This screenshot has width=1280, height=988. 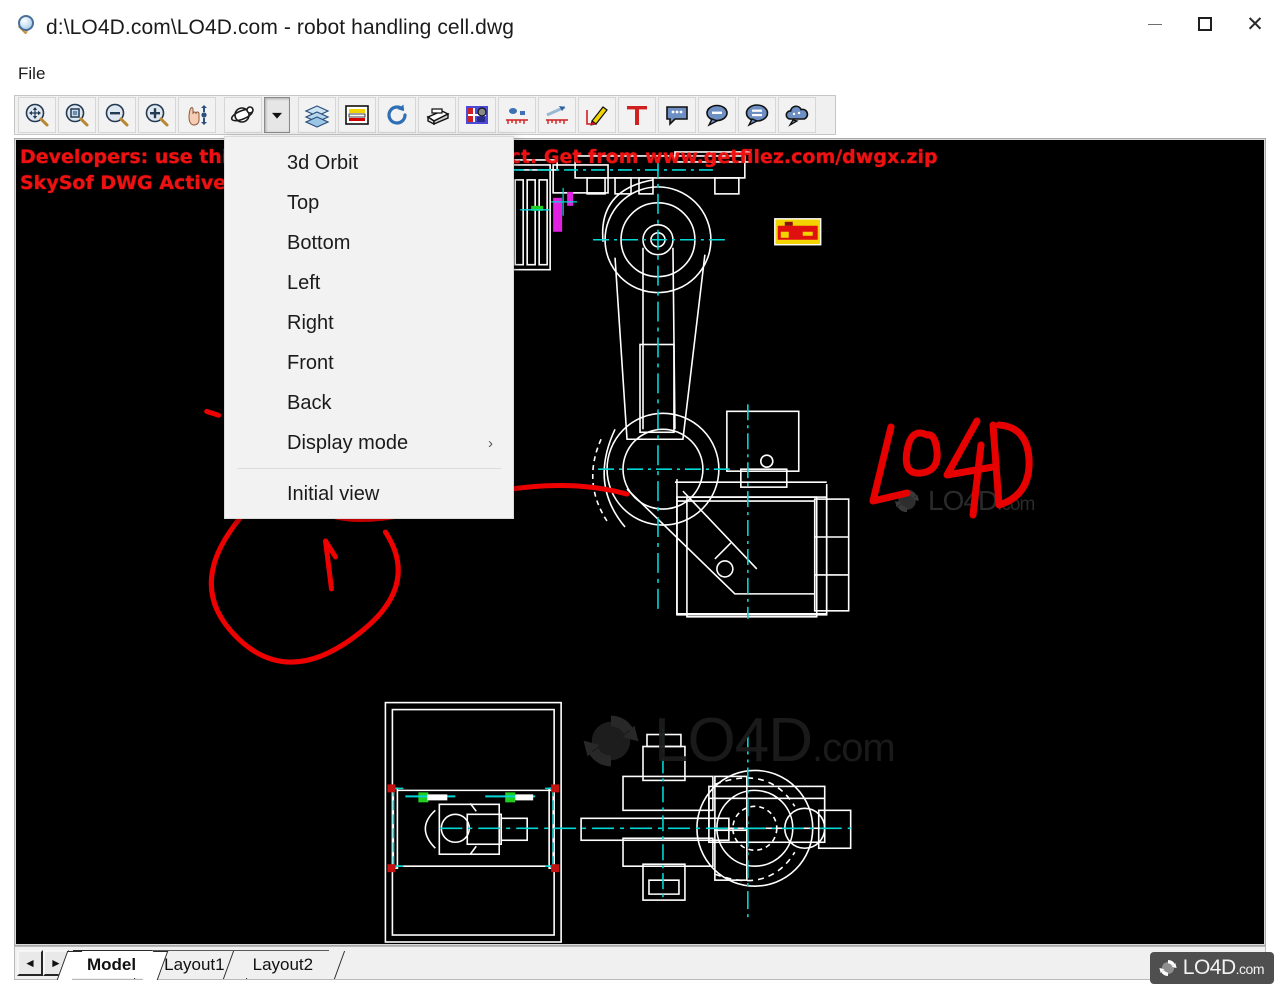 I want to click on orbit-dropdown-button, so click(x=277, y=115).